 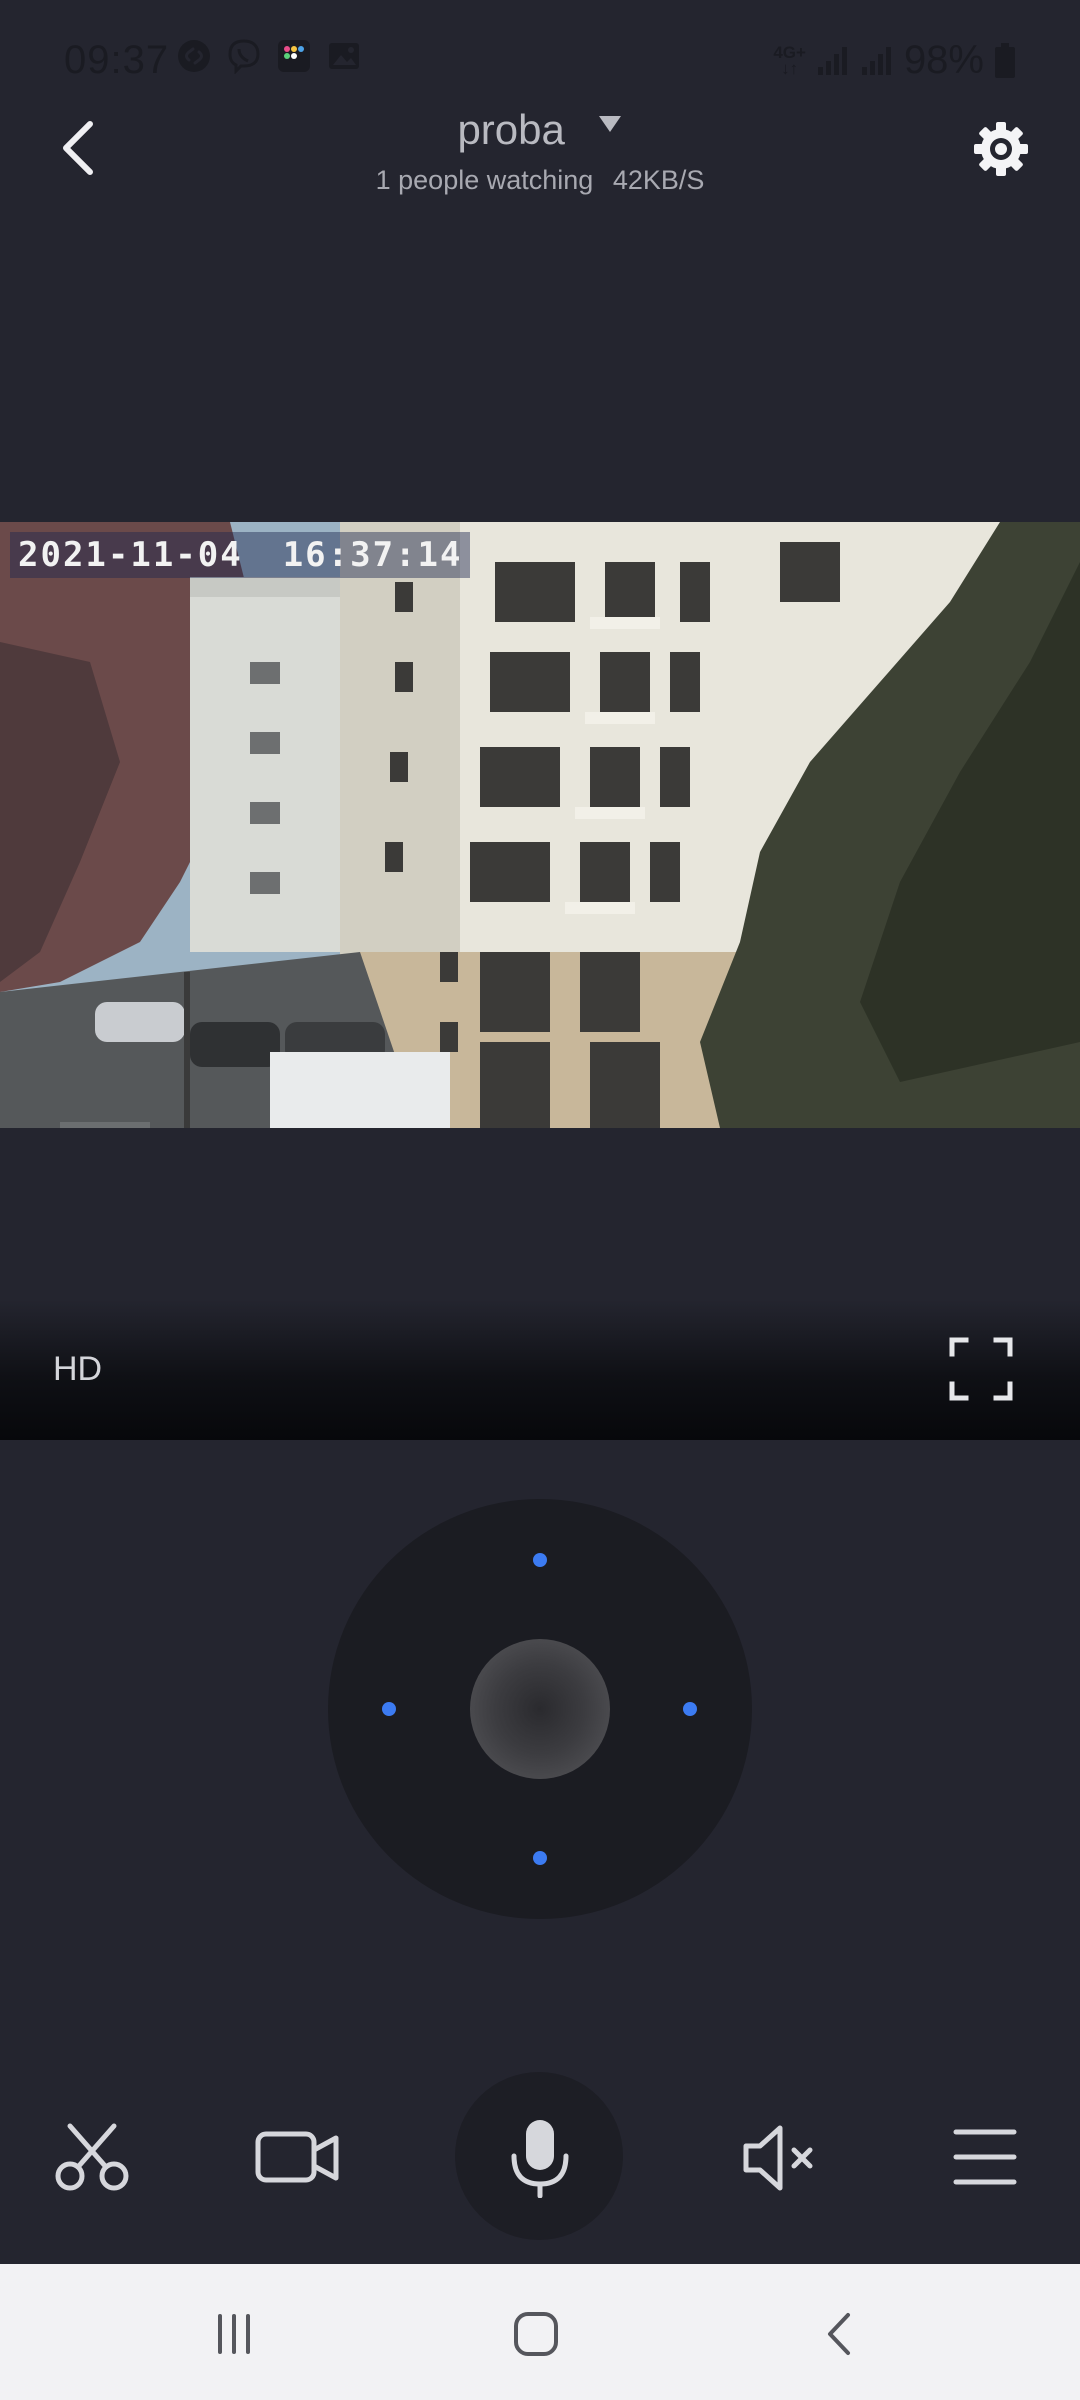 I want to click on ptz-down-indicator, so click(x=540, y=1858).